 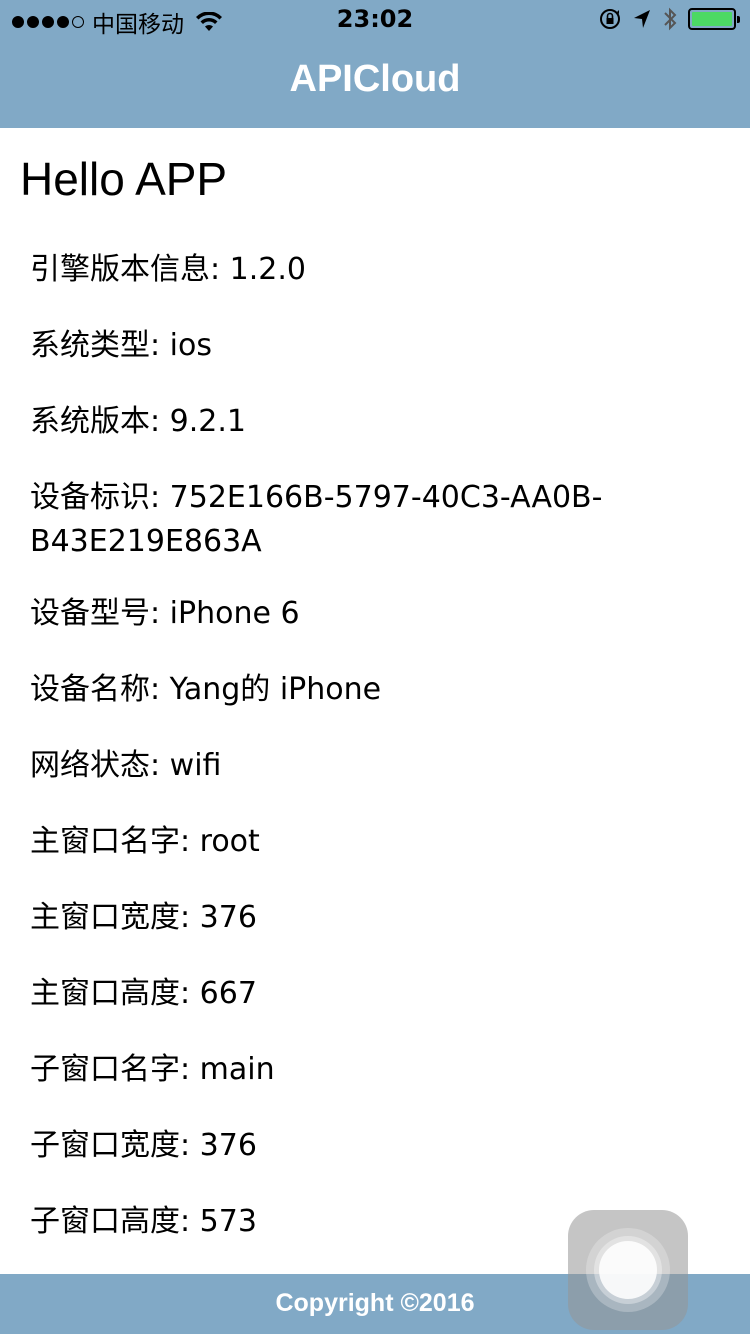 I want to click on info-label: 主窗口高度, so click(x=105, y=993).